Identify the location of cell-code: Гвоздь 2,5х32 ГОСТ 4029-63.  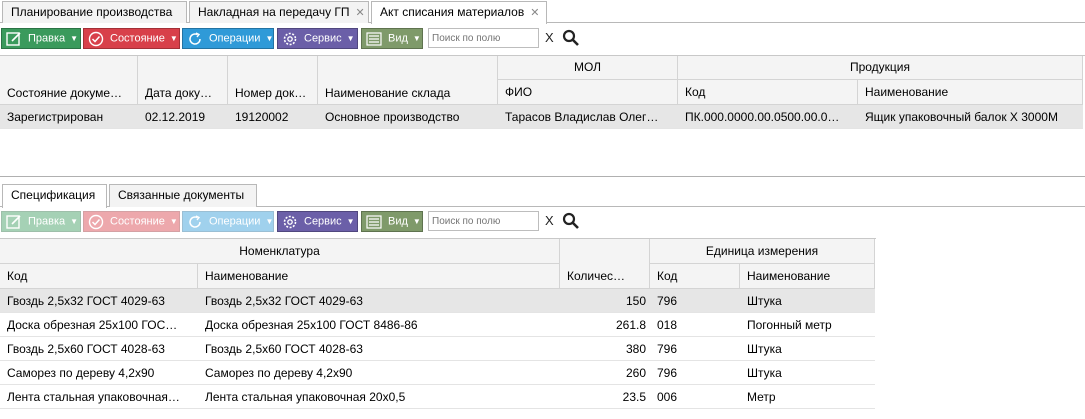
(86, 301).